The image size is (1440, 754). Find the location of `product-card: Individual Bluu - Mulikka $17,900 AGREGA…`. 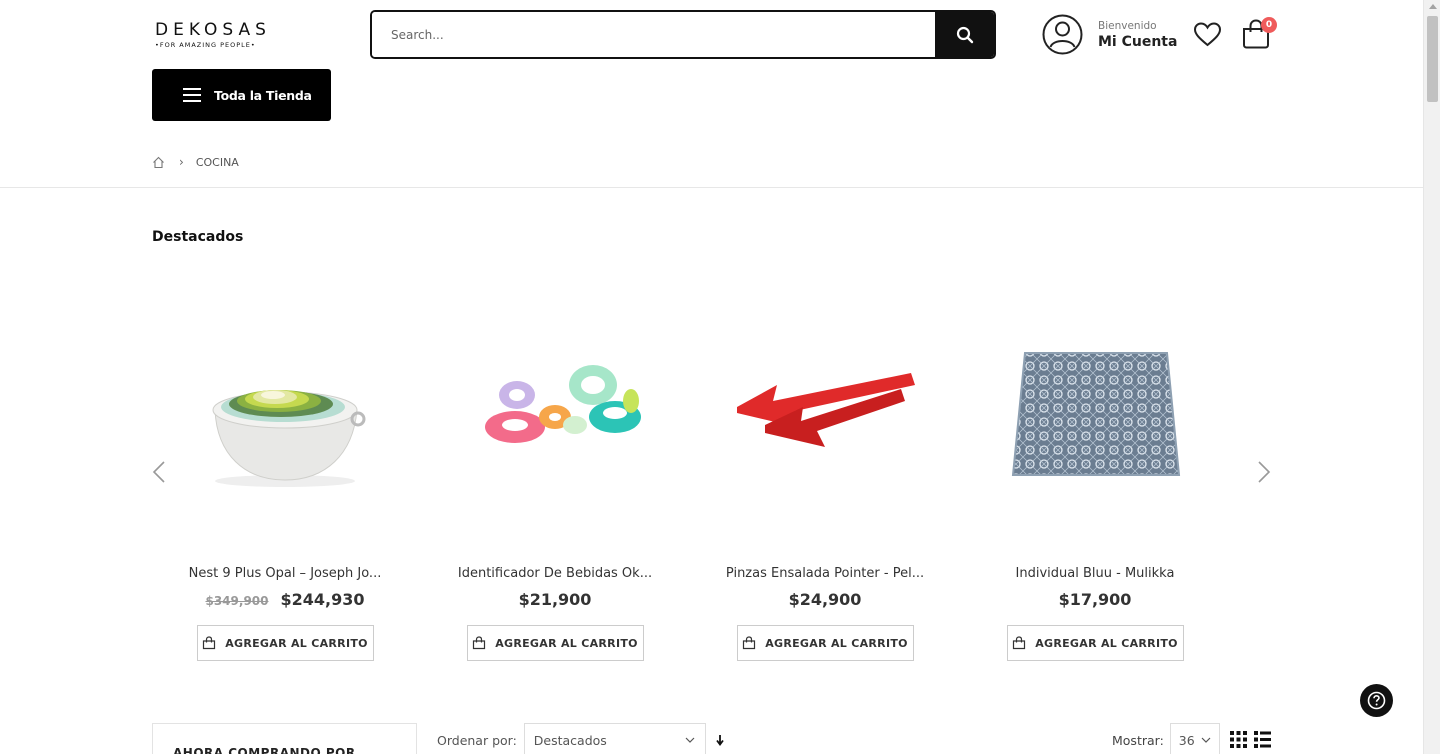

product-card: Individual Bluu - Mulikka $17,900 AGREGA… is located at coordinates (1095, 475).